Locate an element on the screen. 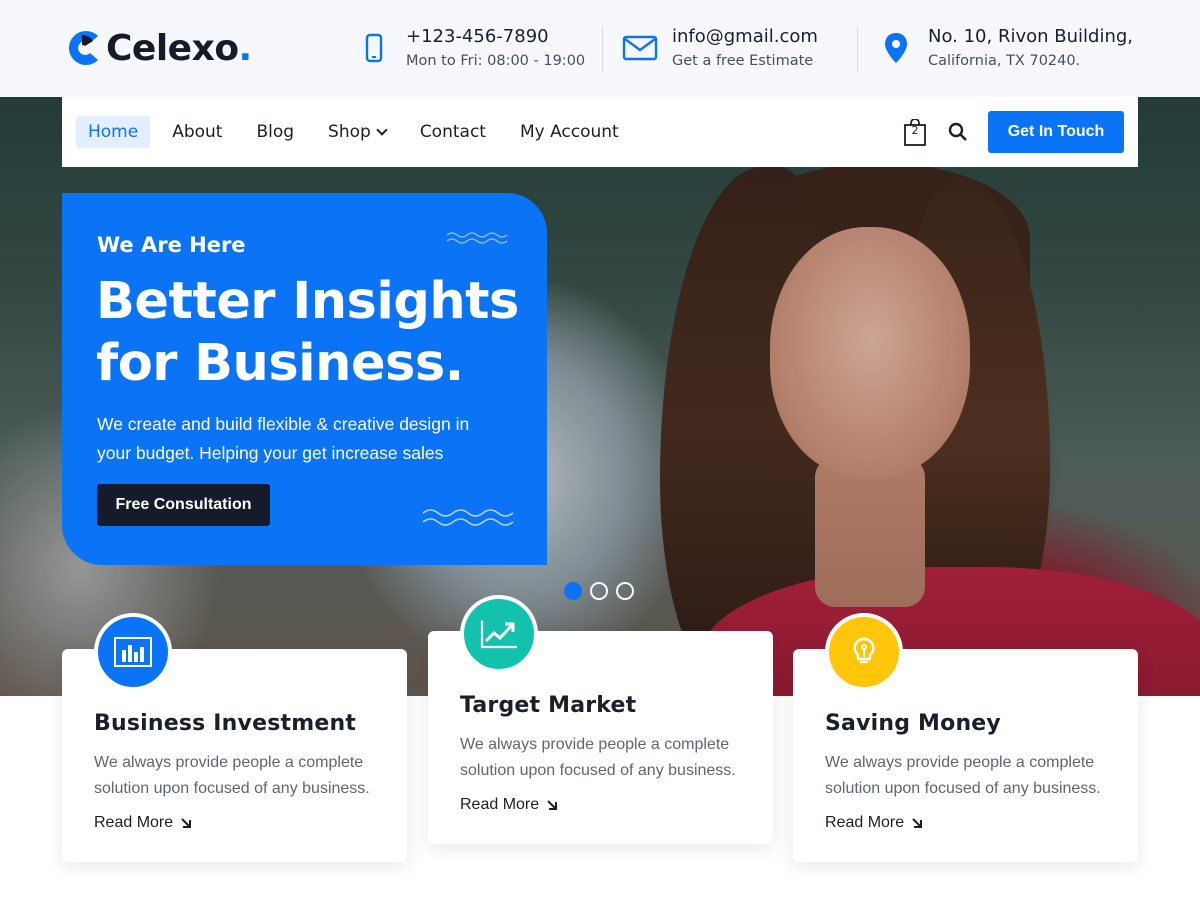 The width and height of the screenshot is (1200, 900). nav-about: About is located at coordinates (197, 132).